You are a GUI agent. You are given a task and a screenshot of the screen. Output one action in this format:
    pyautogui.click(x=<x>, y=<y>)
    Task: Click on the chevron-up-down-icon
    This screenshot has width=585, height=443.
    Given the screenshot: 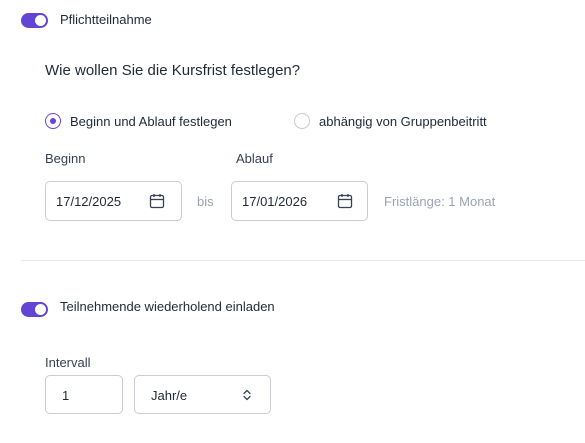 What is the action you would take?
    pyautogui.click(x=247, y=395)
    